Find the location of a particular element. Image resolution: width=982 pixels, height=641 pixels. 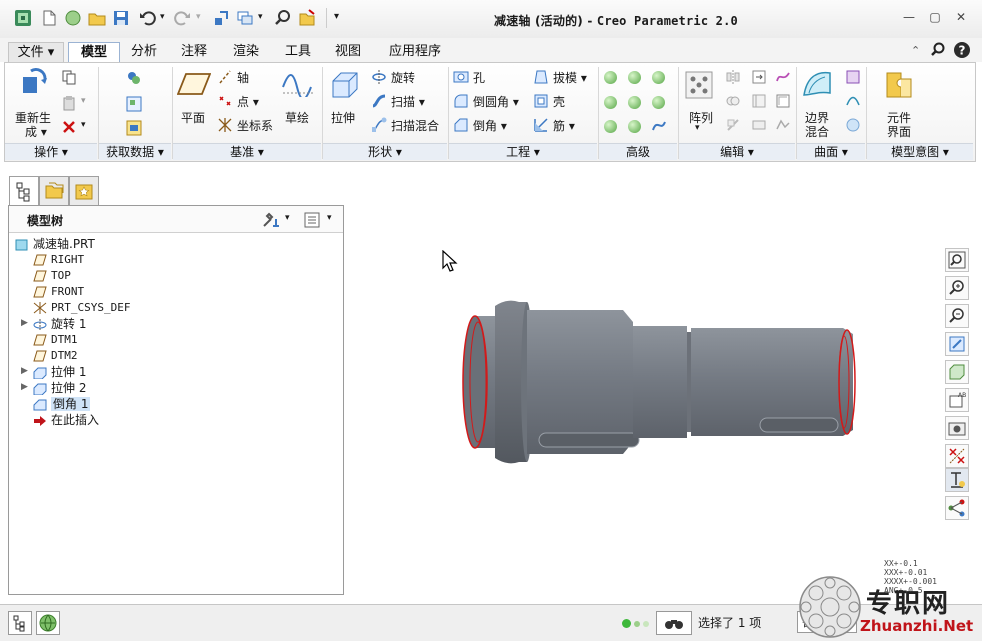

delete-dropdown-icon: ▾ is located at coordinates (83, 125).